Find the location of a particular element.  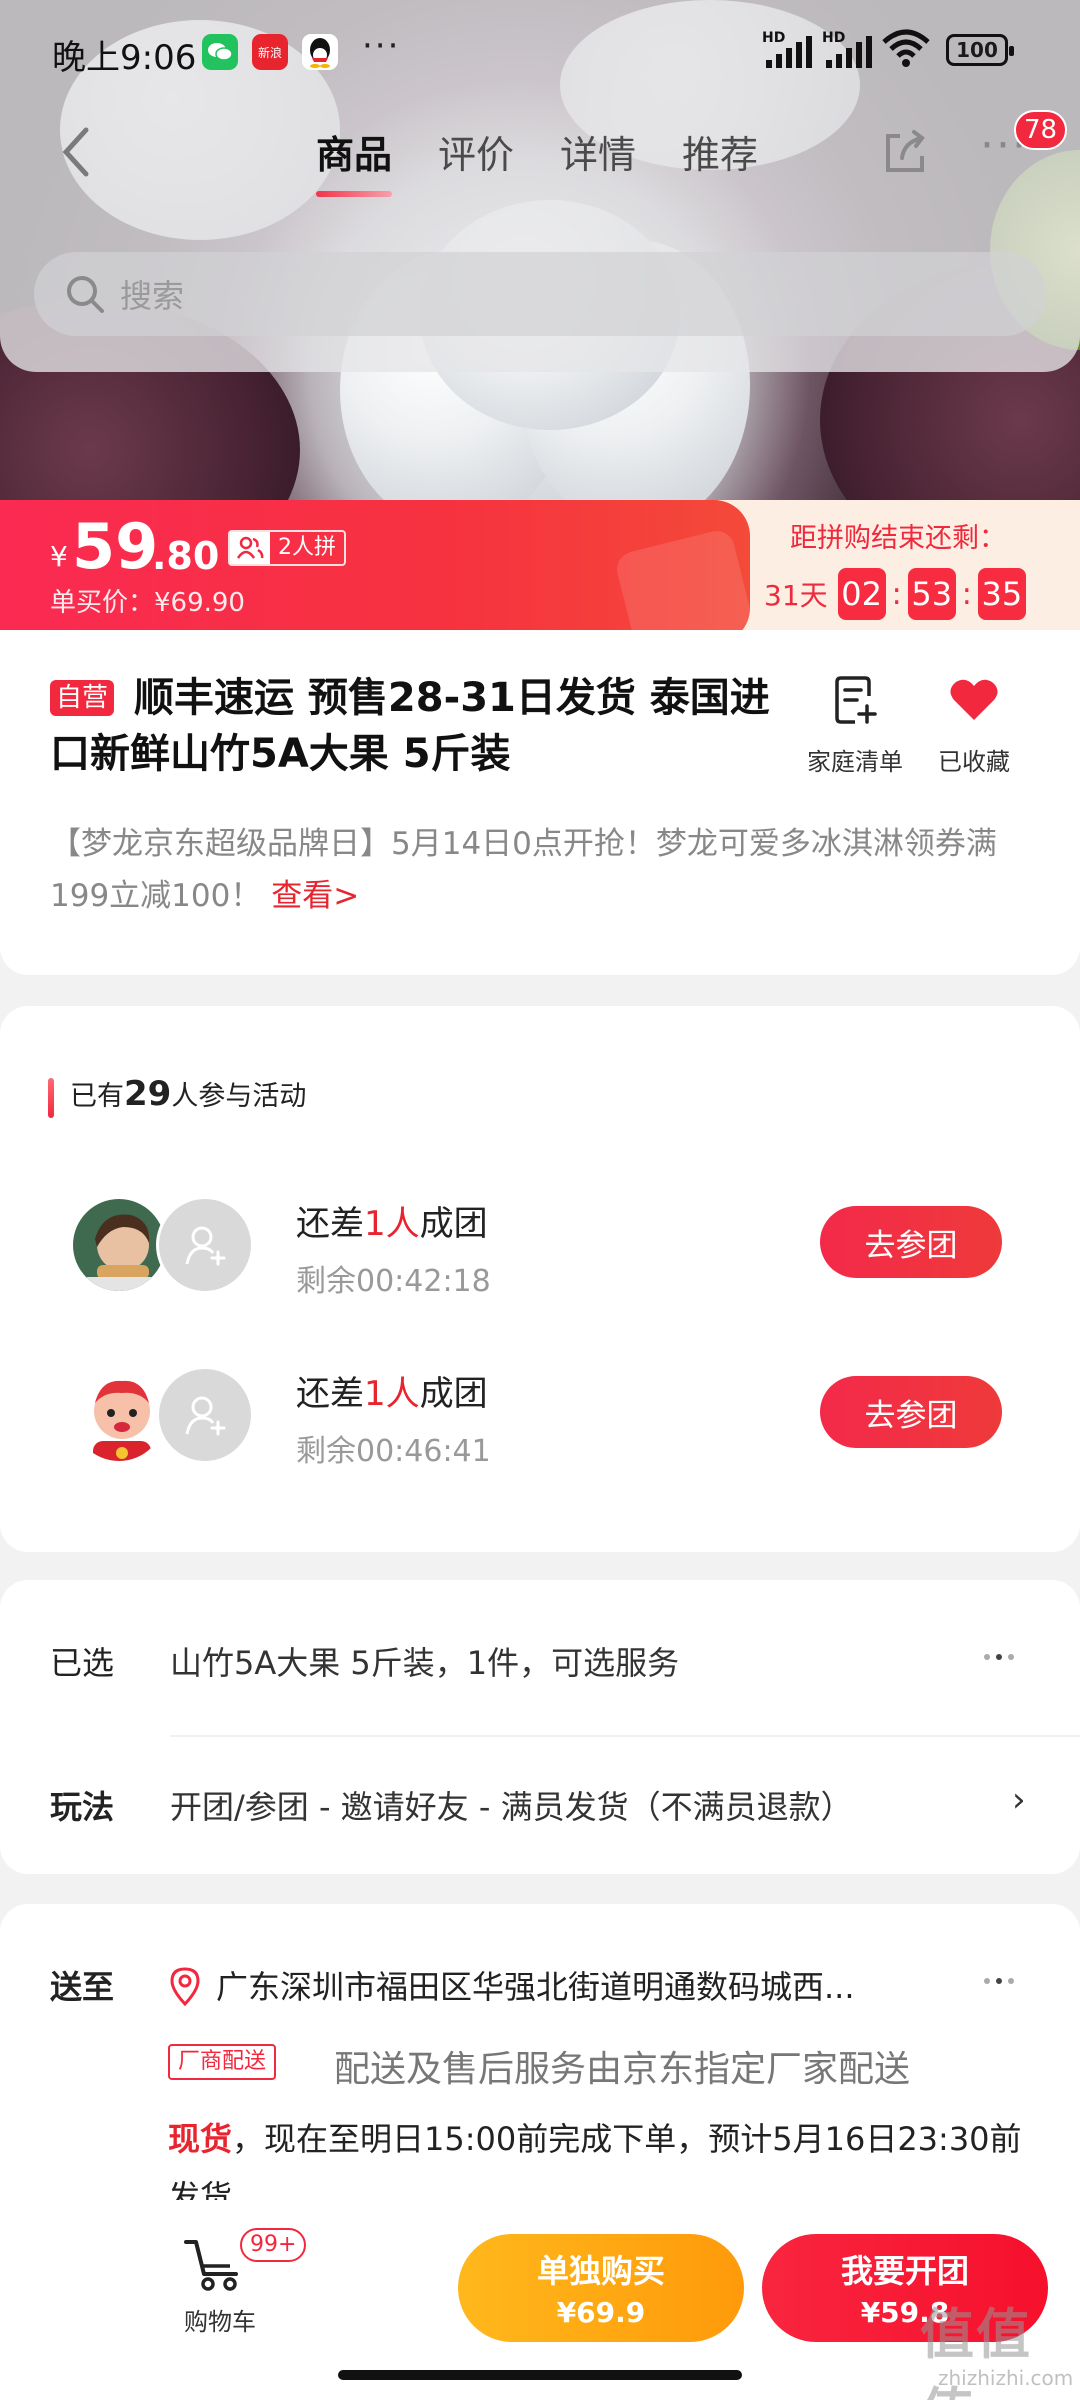

family-list-icon is located at coordinates (856, 700).